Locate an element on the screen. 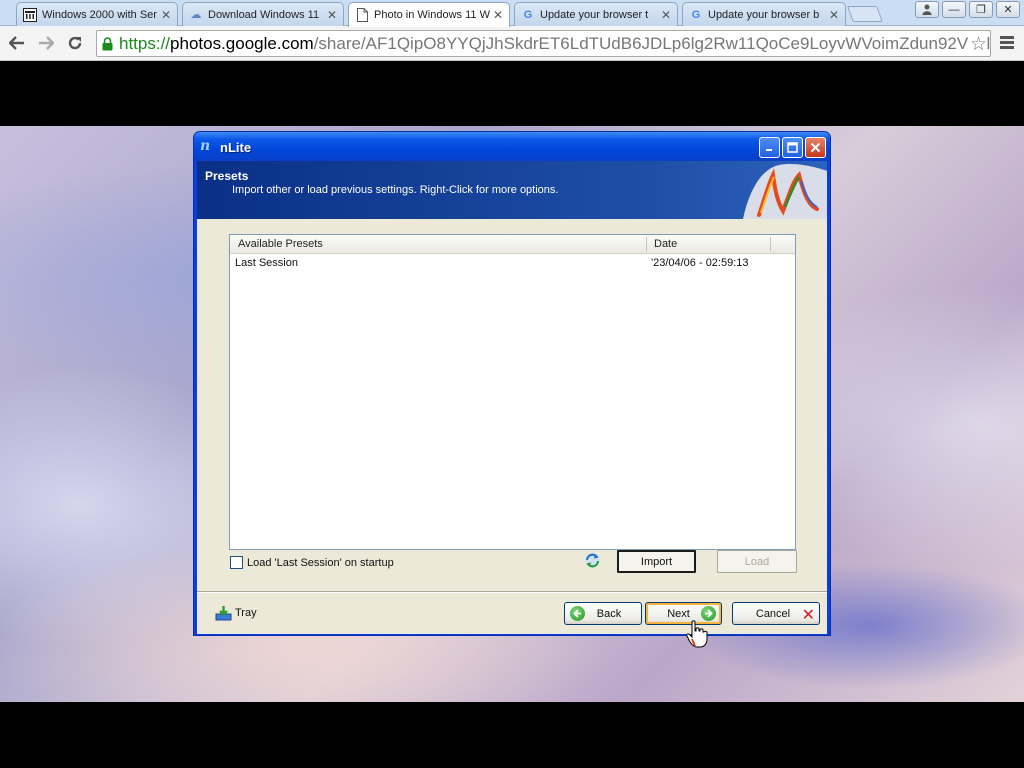 This screenshot has width=1024, height=768. page-icon is located at coordinates (362, 15).